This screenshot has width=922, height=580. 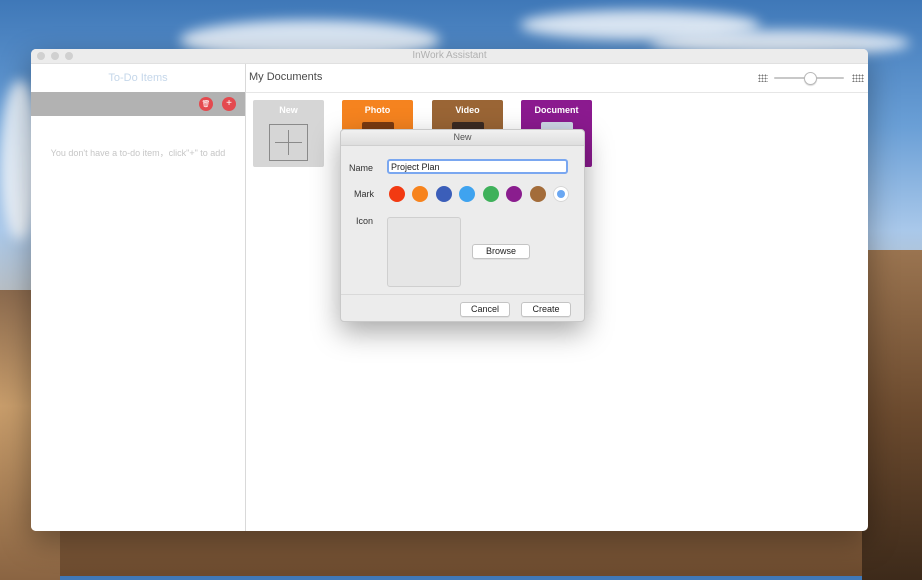 I want to click on mark-selected-swatch, so click(x=561, y=194).